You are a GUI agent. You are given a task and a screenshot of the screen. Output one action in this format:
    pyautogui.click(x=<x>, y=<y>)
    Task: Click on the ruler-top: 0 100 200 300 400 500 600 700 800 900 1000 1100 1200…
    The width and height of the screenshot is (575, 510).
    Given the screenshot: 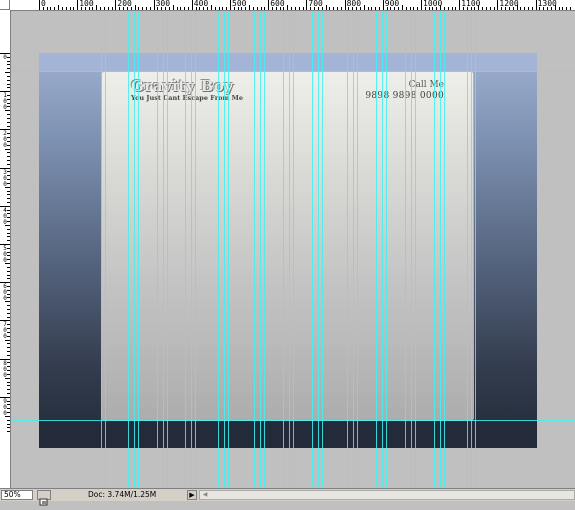 What is the action you would take?
    pyautogui.click(x=292, y=5)
    